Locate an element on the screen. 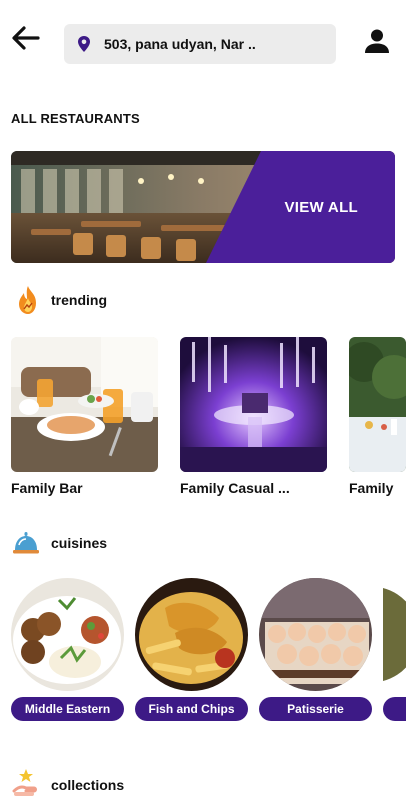 Image resolution: width=406 pixels, height=802 pixels. back-button is located at coordinates (26, 38).